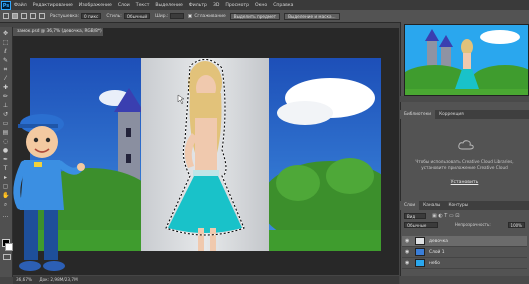 The image size is (529, 284). What do you see at coordinates (5, 78) in the screenshot?
I see `eyedropper-tool-icon: ⁄` at bounding box center [5, 78].